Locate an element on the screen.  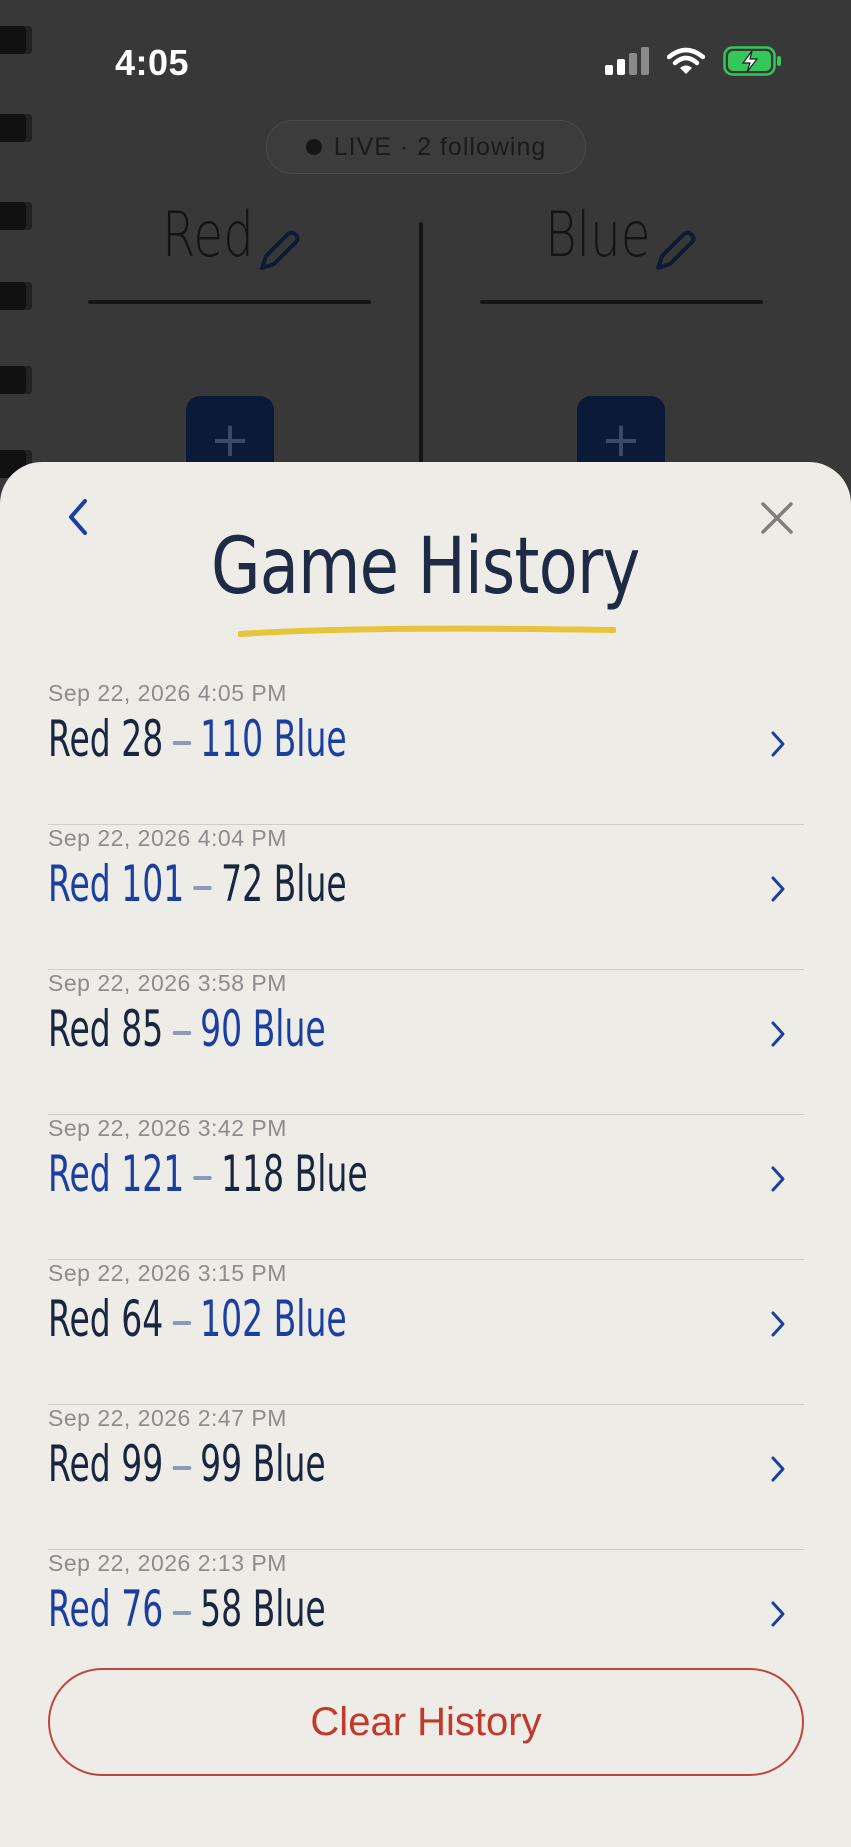
game-date: Sep 22, 2026 4:05 PM is located at coordinates (167, 693).